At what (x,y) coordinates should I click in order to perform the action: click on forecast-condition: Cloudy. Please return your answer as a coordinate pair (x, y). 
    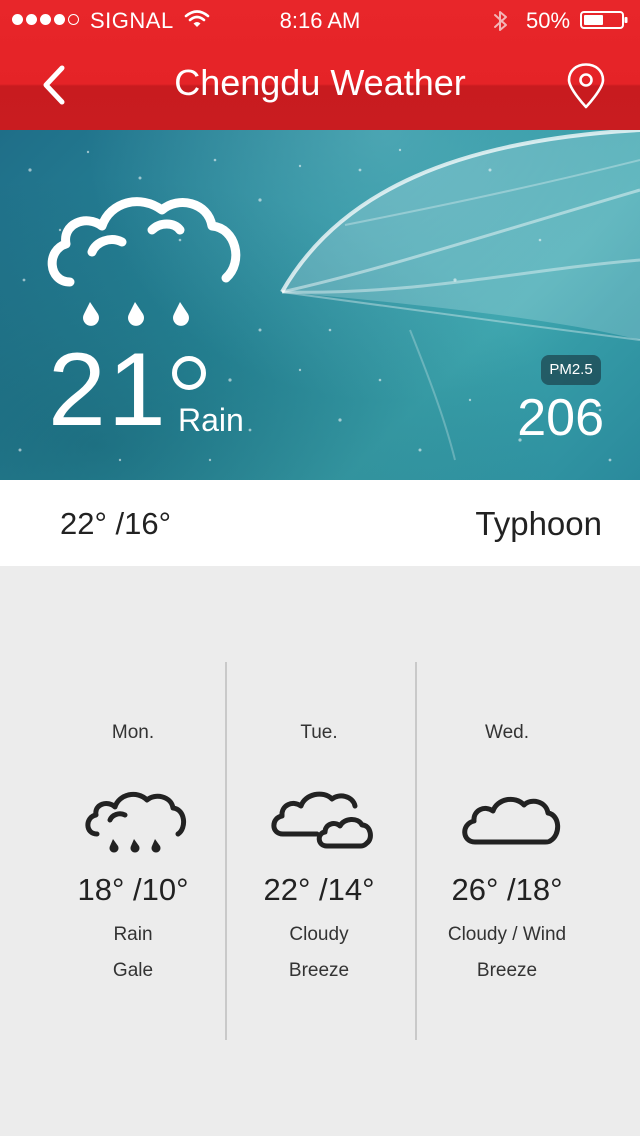
    Looking at the image, I should click on (319, 934).